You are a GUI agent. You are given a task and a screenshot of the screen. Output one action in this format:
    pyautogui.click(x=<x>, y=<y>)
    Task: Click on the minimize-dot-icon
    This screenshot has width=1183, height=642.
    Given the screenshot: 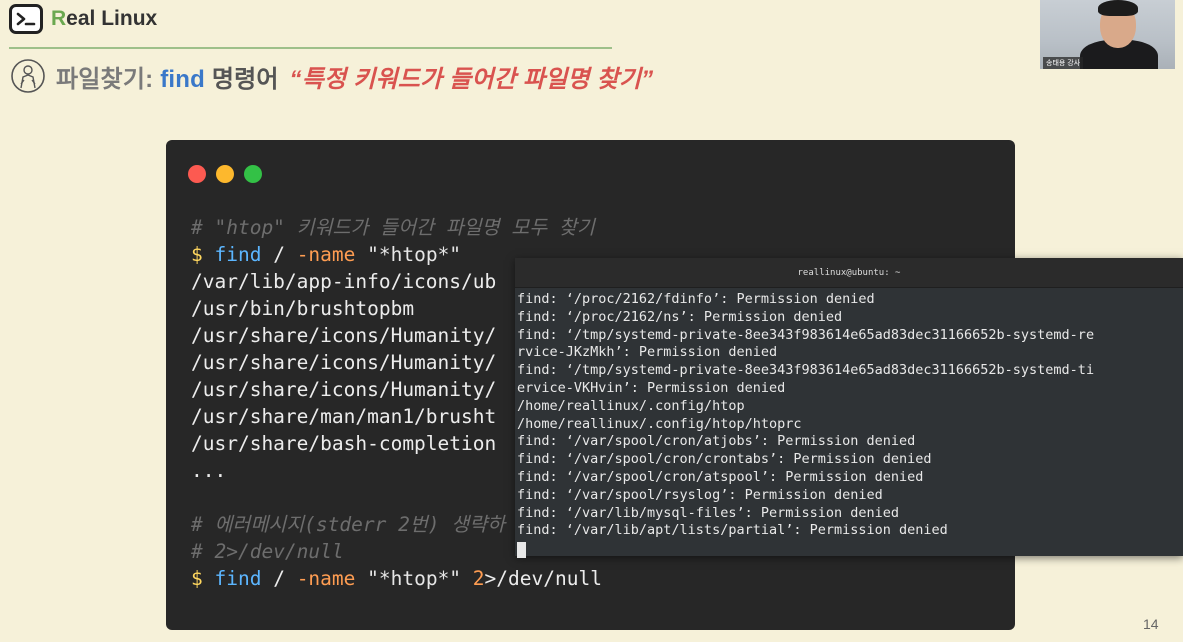 What is the action you would take?
    pyautogui.click(x=225, y=174)
    